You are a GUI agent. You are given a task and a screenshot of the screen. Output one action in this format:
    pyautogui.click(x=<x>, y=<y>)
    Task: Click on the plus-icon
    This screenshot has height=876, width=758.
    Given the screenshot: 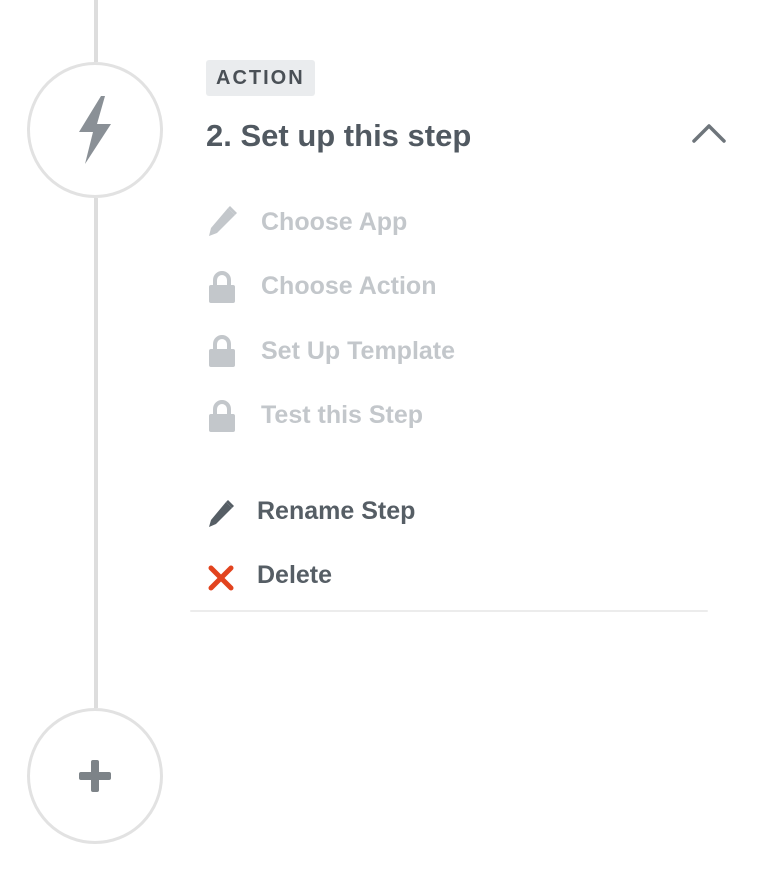 What is the action you would take?
    pyautogui.click(x=95, y=776)
    